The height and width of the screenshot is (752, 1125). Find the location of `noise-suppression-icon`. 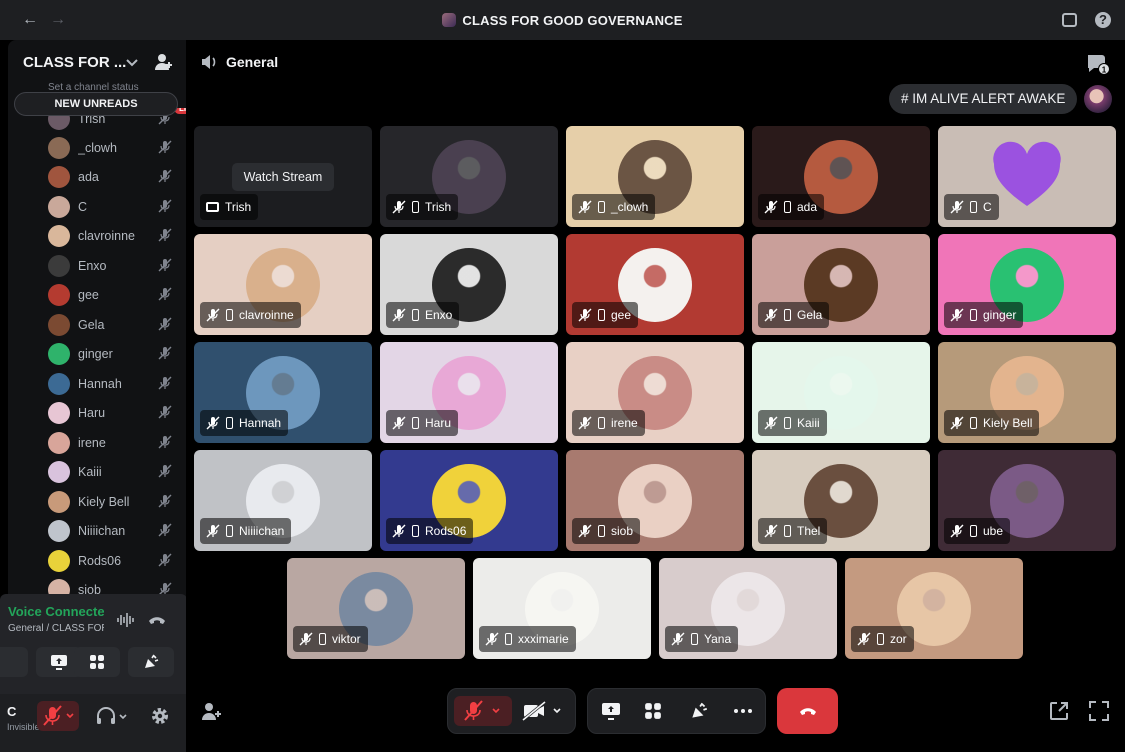

noise-suppression-icon is located at coordinates (125, 620).